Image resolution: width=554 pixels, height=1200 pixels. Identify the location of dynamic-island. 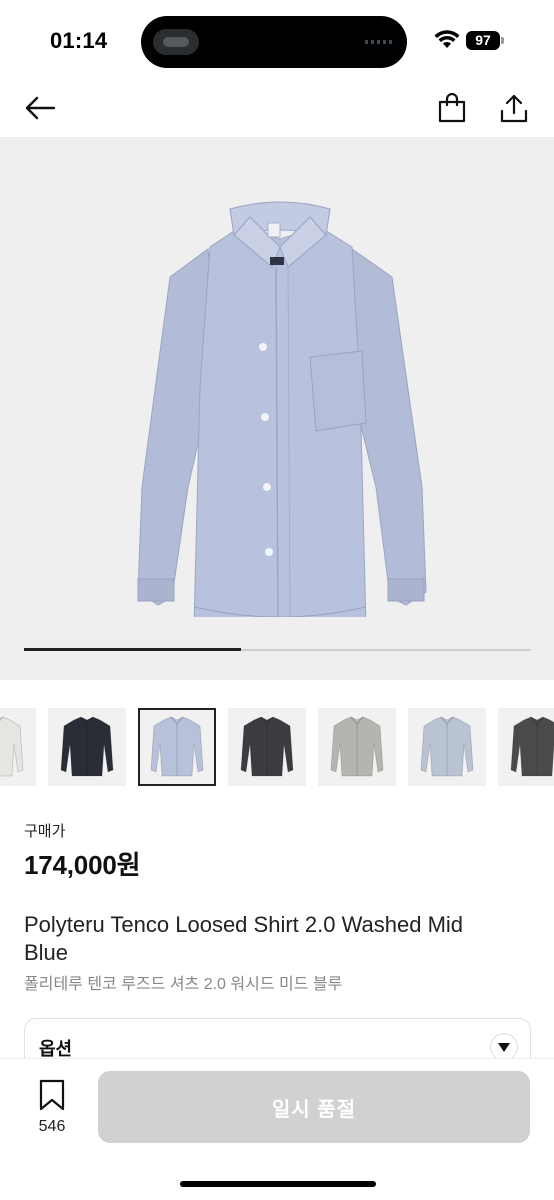
(274, 42).